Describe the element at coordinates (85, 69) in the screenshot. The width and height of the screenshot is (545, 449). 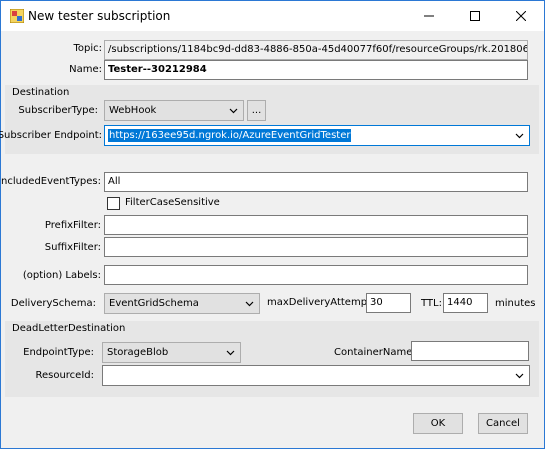
I see `name-label: Name:` at that location.